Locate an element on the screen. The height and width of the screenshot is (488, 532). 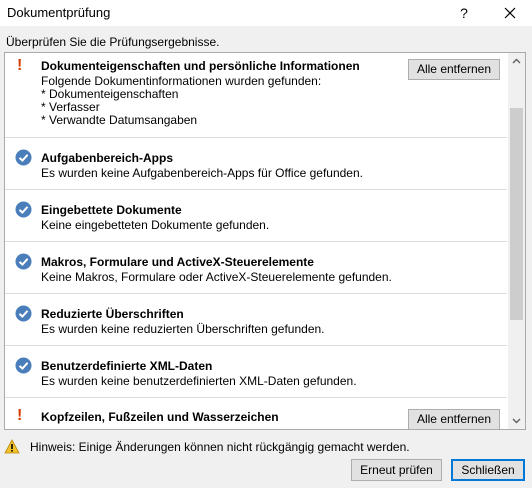
dialog-subtitle: Überprüfen Sie die Prüfungsergebnisse. is located at coordinates (113, 42).